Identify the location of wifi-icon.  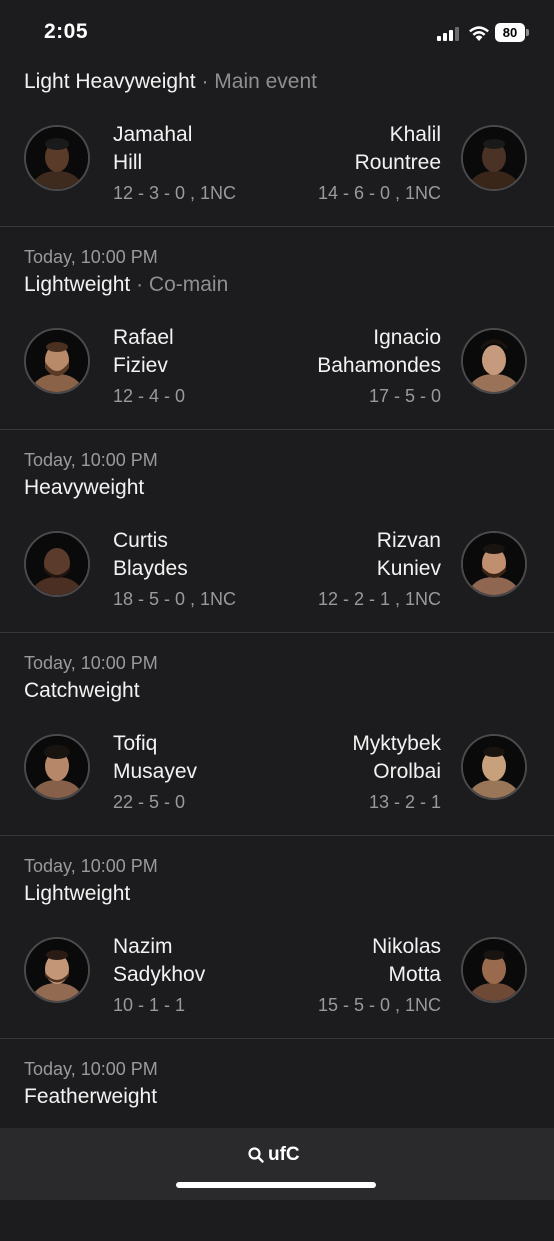
(479, 33).